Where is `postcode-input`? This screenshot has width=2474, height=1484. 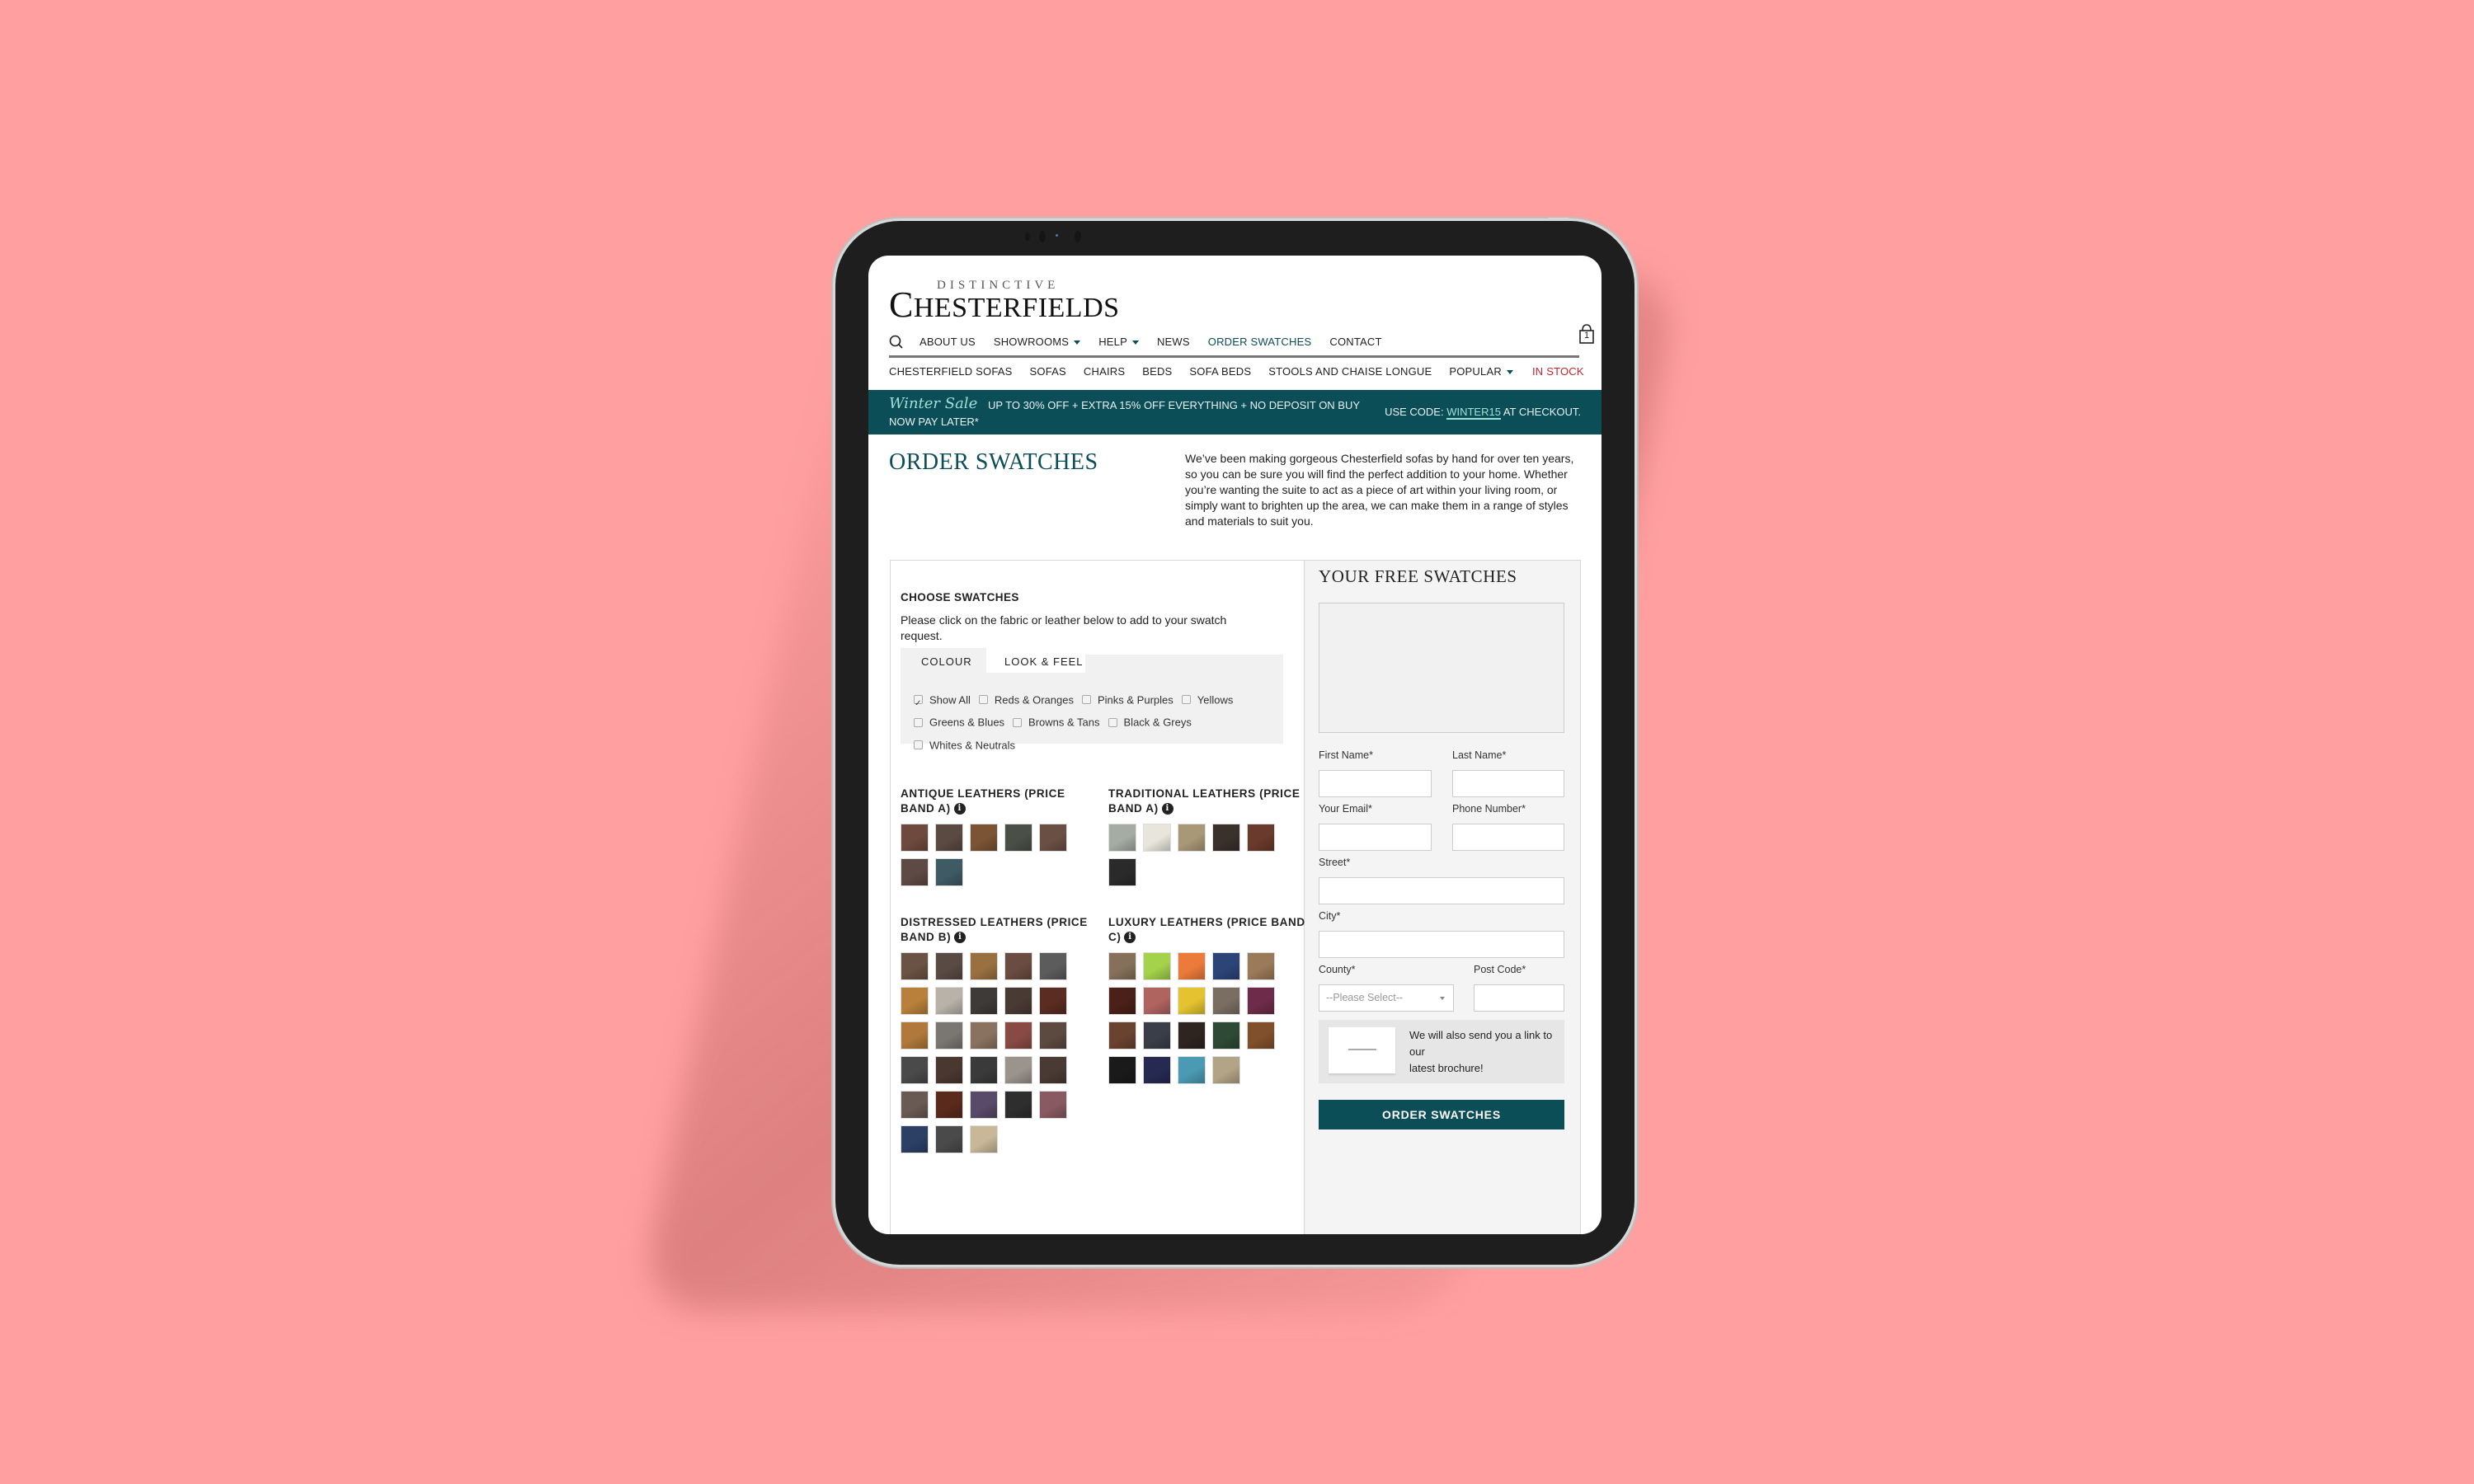
postcode-input is located at coordinates (1519, 998).